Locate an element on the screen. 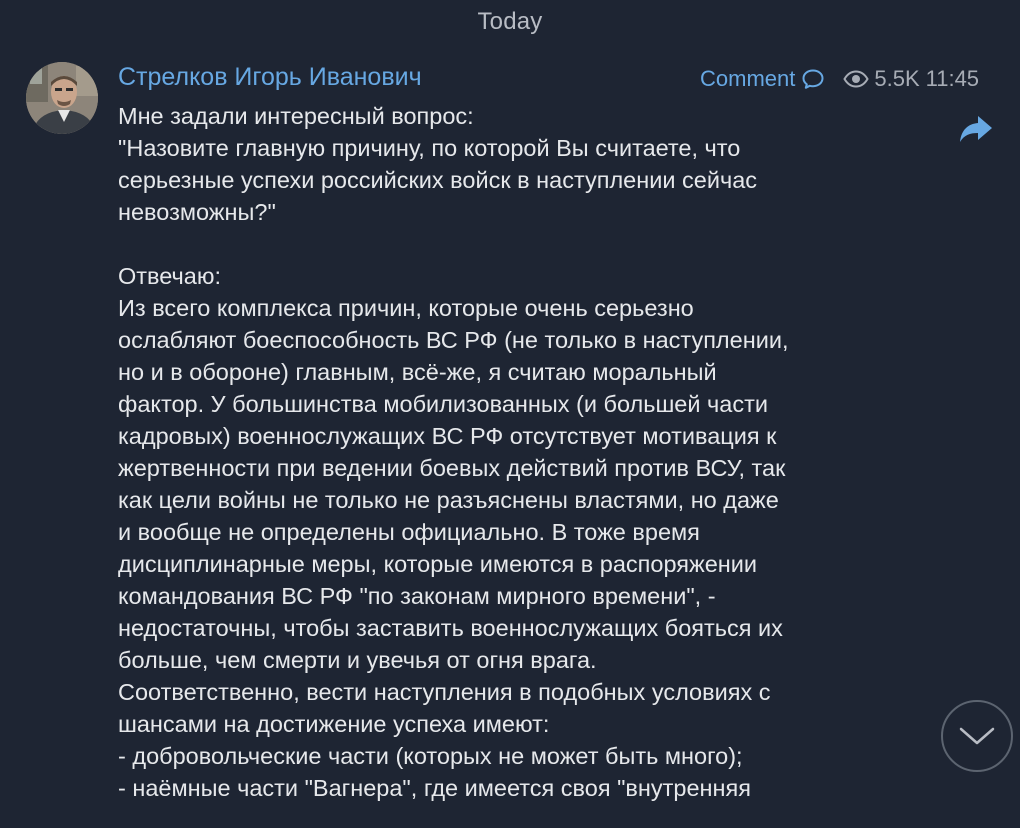  forward-arrow-icon is located at coordinates (976, 129).